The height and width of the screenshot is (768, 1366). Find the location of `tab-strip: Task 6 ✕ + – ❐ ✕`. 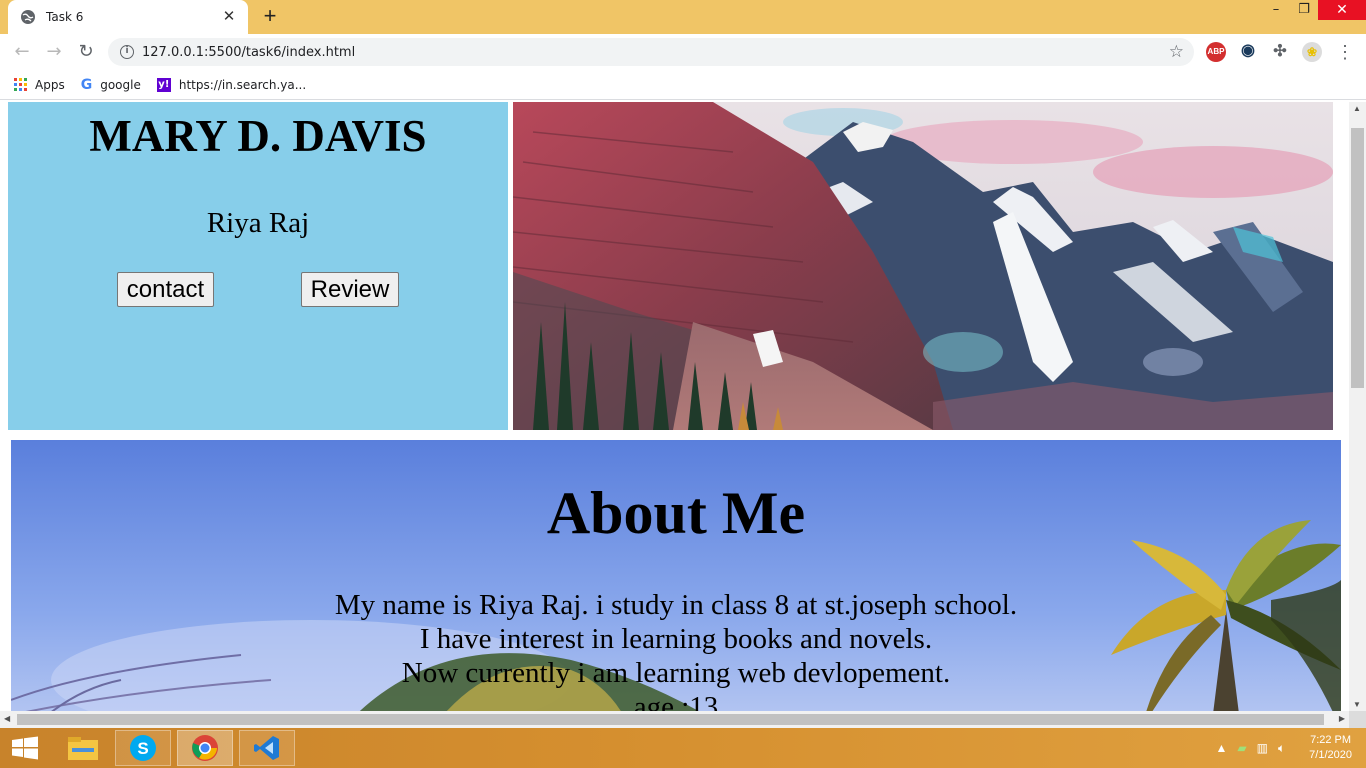

tab-strip: Task 6 ✕ + – ❐ ✕ is located at coordinates (683, 17).